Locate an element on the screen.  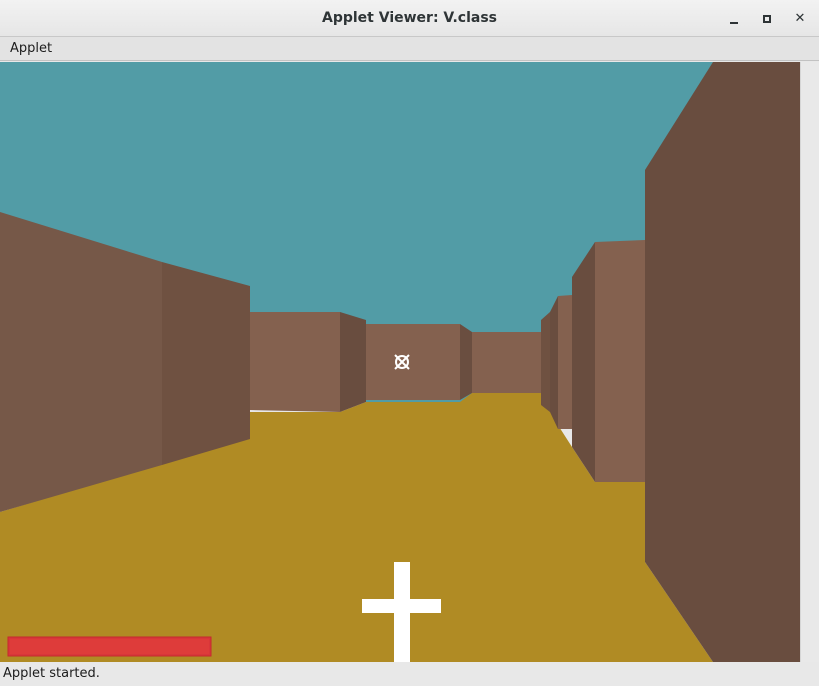
wall-left-mid is located at coordinates (206, 363).